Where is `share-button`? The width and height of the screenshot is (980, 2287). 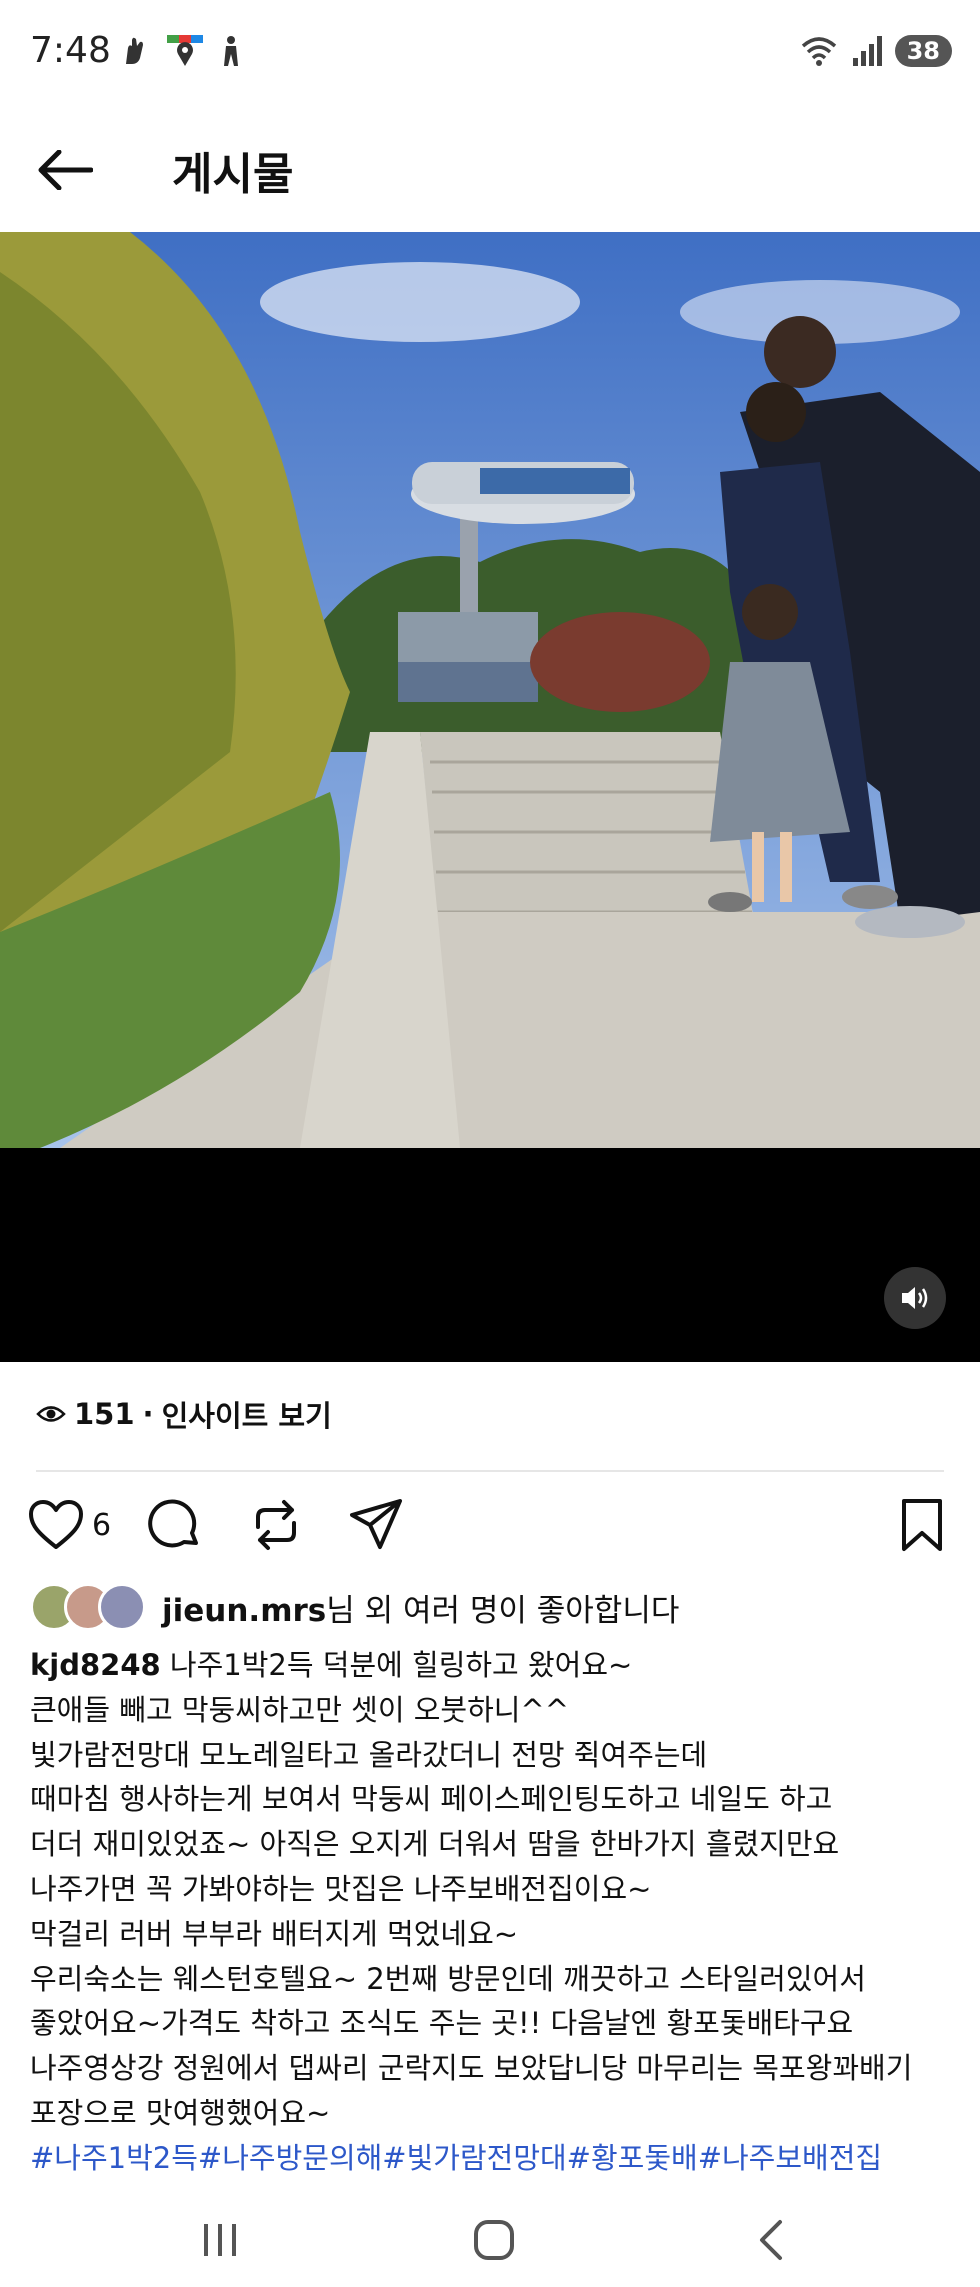
share-button is located at coordinates (376, 1525).